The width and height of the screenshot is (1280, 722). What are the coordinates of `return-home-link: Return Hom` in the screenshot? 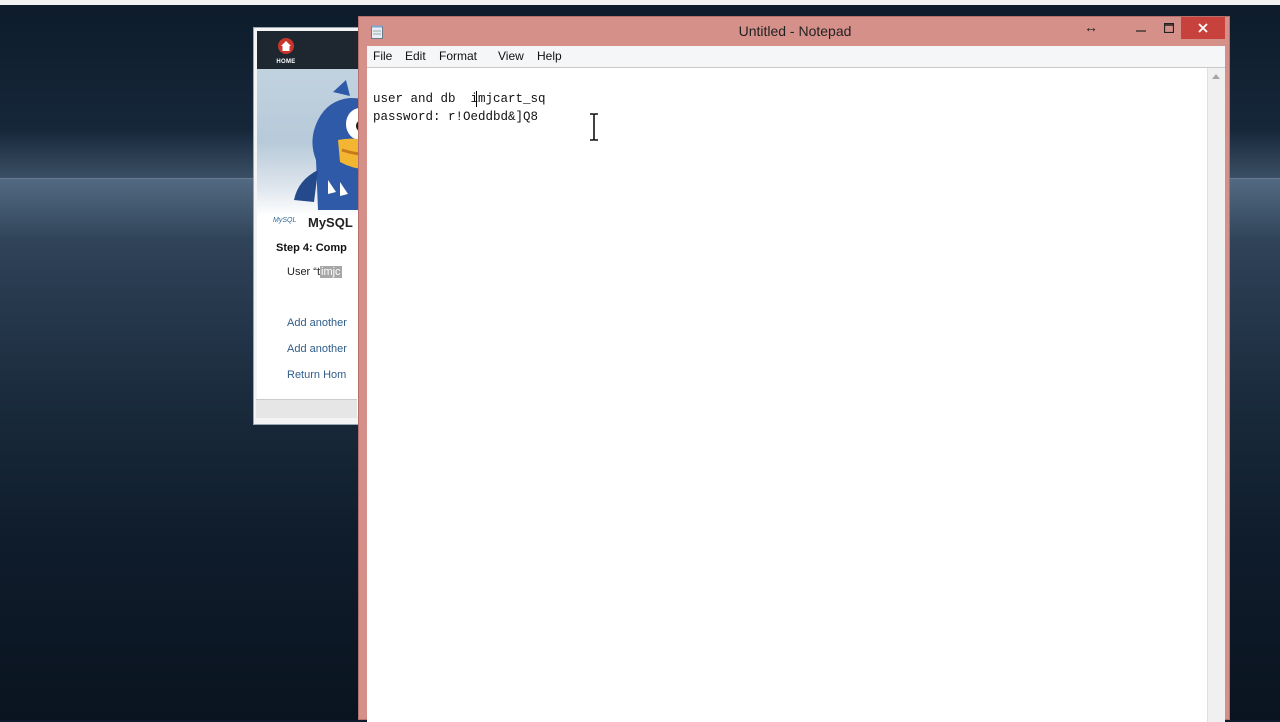 It's located at (316, 375).